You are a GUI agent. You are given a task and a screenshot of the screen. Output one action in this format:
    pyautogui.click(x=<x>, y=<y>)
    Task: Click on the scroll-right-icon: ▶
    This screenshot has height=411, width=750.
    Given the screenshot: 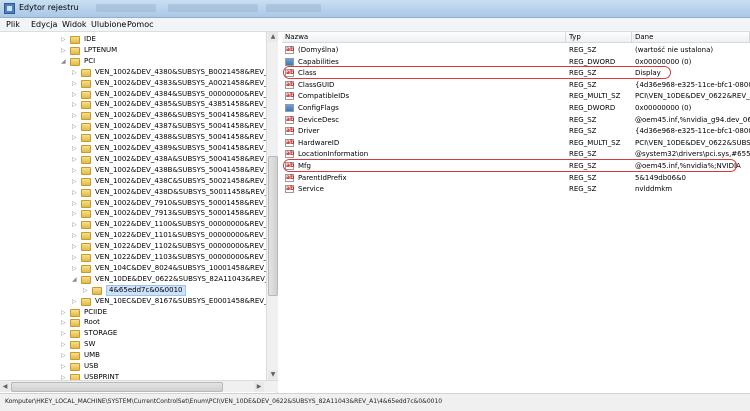 What is the action you would take?
    pyautogui.click(x=259, y=387)
    